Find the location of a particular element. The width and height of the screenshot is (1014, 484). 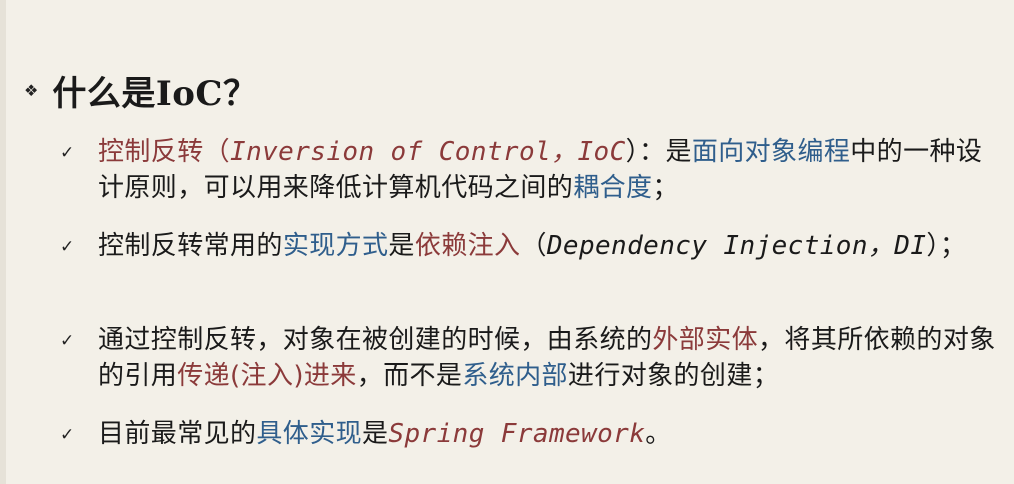

term-coupling: 耦合度 is located at coordinates (613, 188).